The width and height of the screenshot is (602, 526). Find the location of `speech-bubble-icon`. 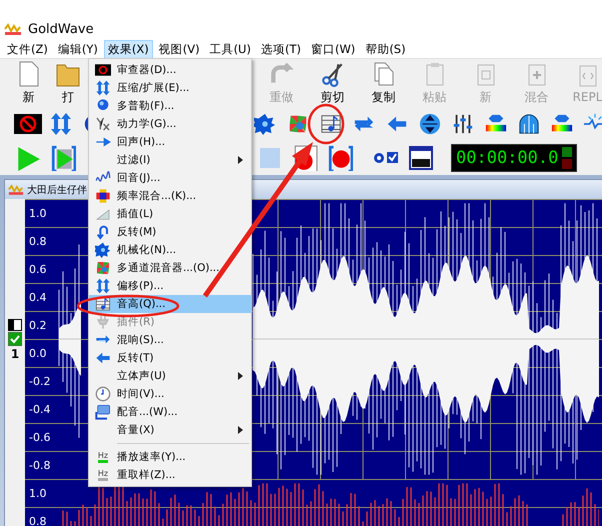

speech-bubble-icon is located at coordinates (103, 412).